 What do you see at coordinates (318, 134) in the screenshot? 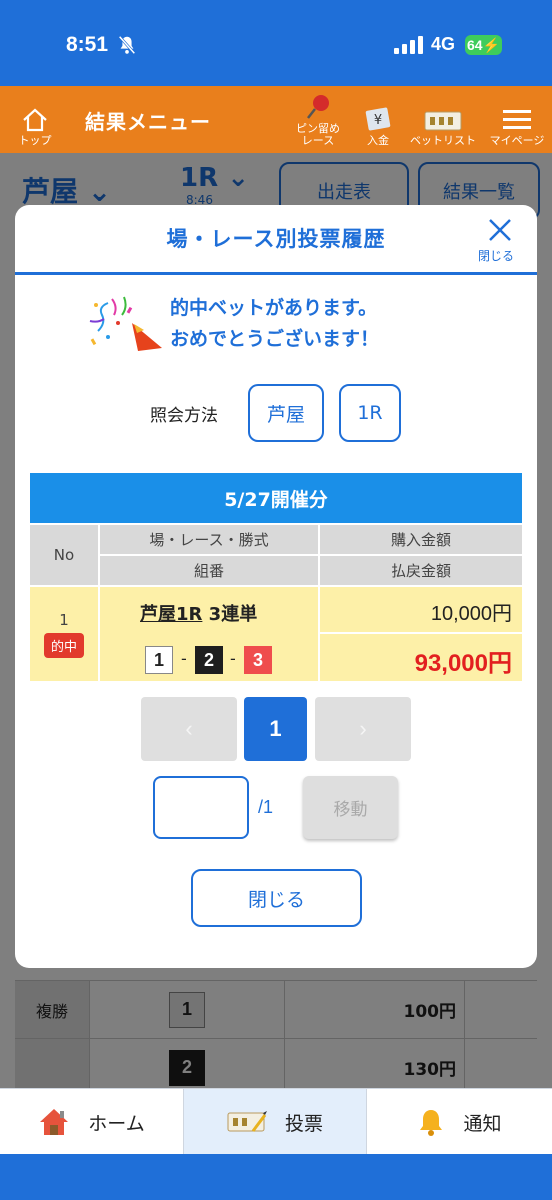
I see `pin-label: ピン留め レース` at bounding box center [318, 134].